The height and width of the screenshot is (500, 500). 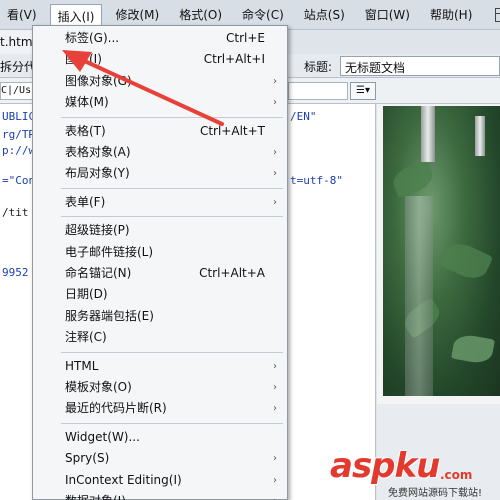 I want to click on code-line: 9952, so click(x=15, y=272).